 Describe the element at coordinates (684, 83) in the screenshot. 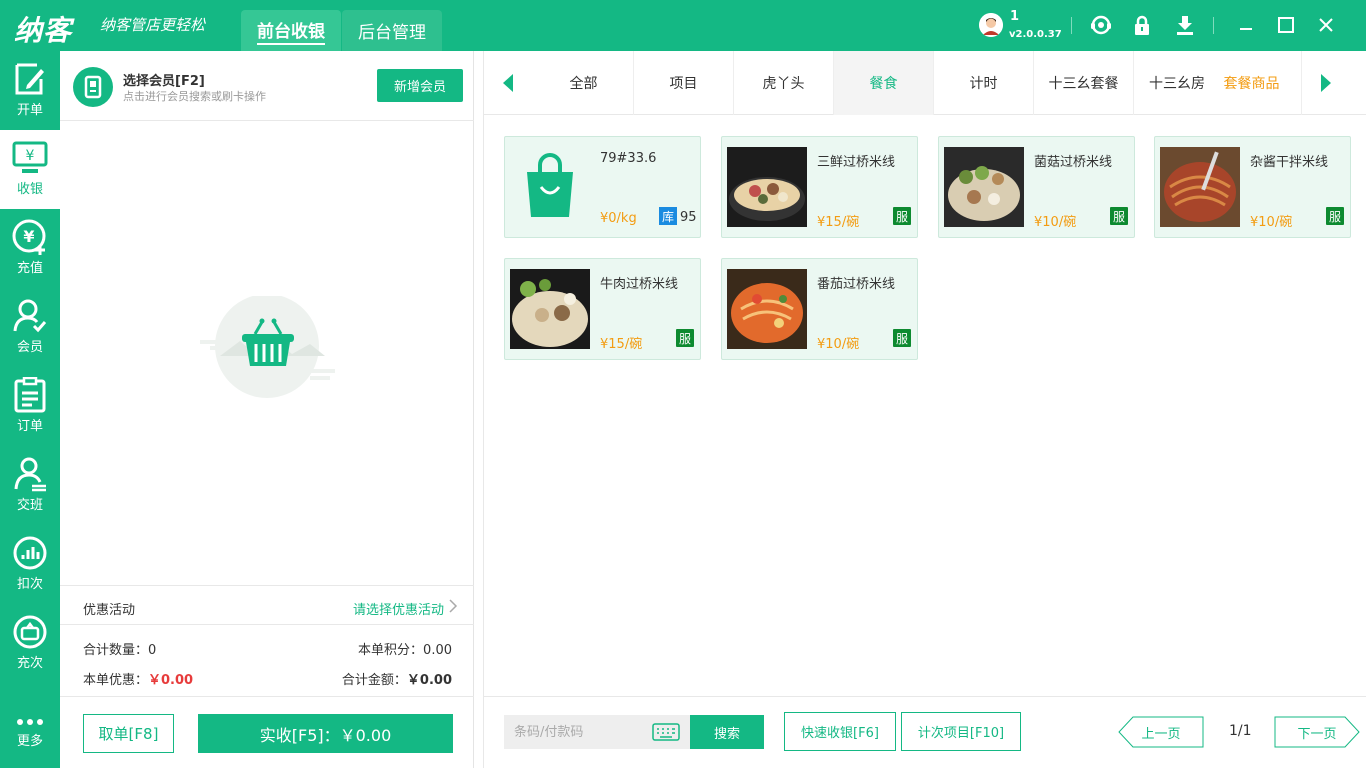

I see `category-tab-items: 项目` at that location.